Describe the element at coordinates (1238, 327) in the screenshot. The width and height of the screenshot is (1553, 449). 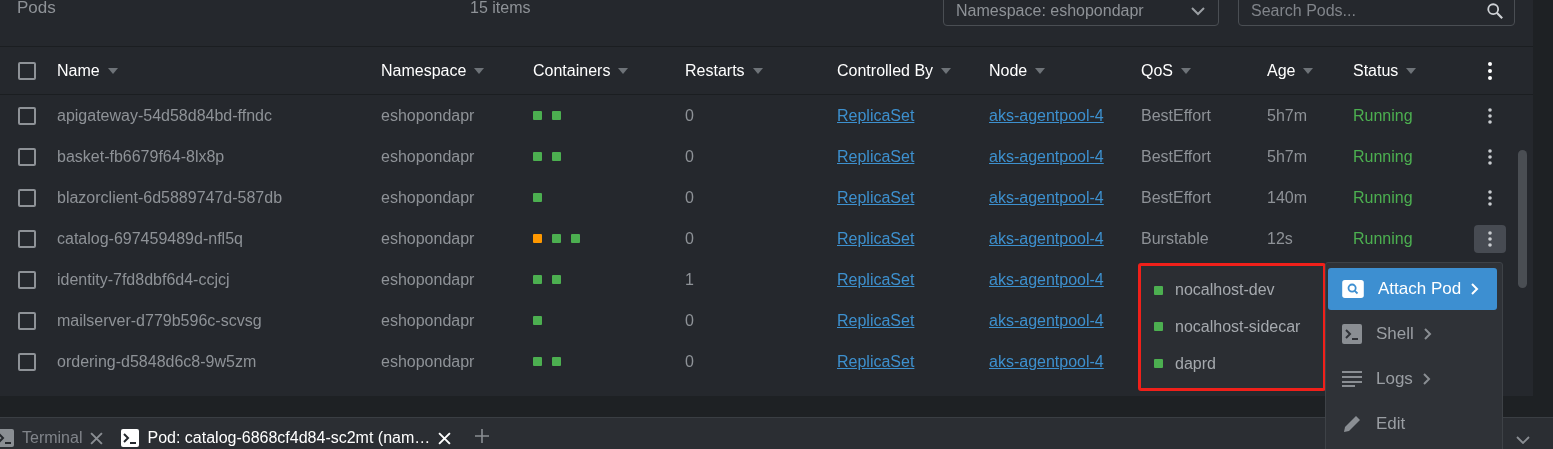
I see `container-name: nocalhost-sidecar` at that location.